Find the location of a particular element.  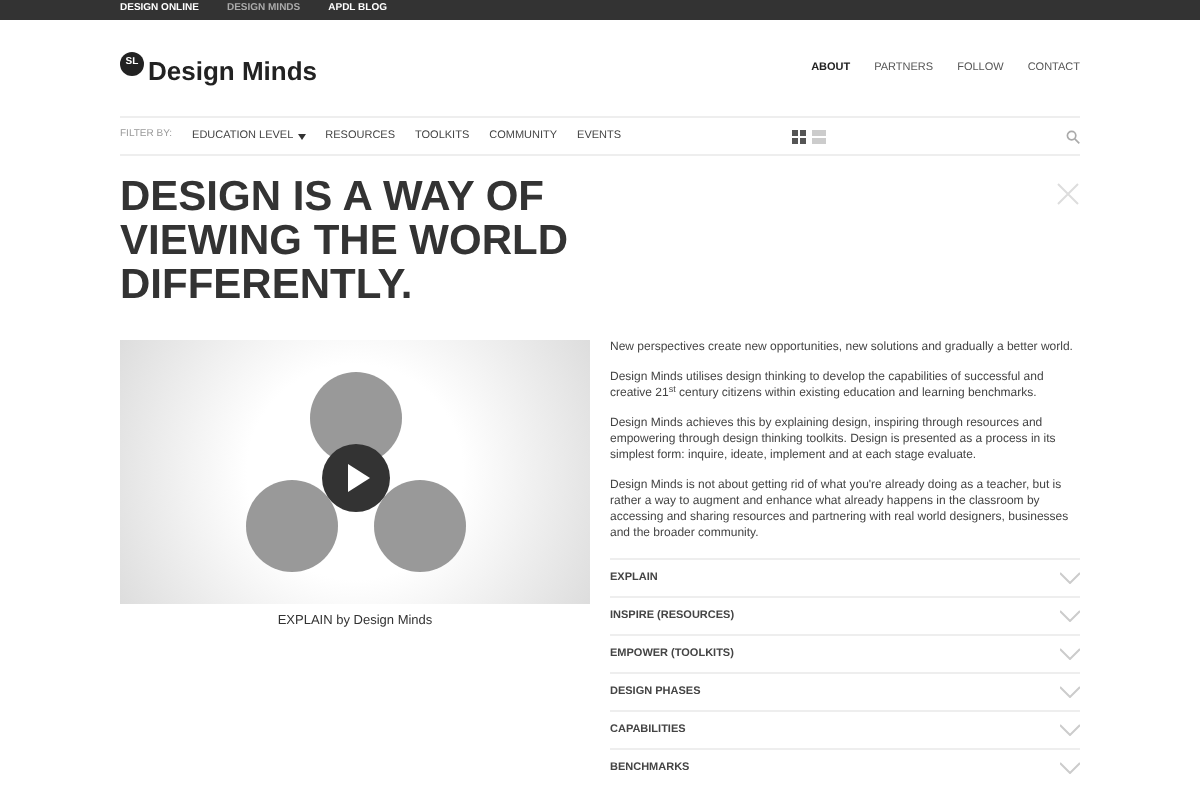

logo-text: Design Minds is located at coordinates (233, 71).